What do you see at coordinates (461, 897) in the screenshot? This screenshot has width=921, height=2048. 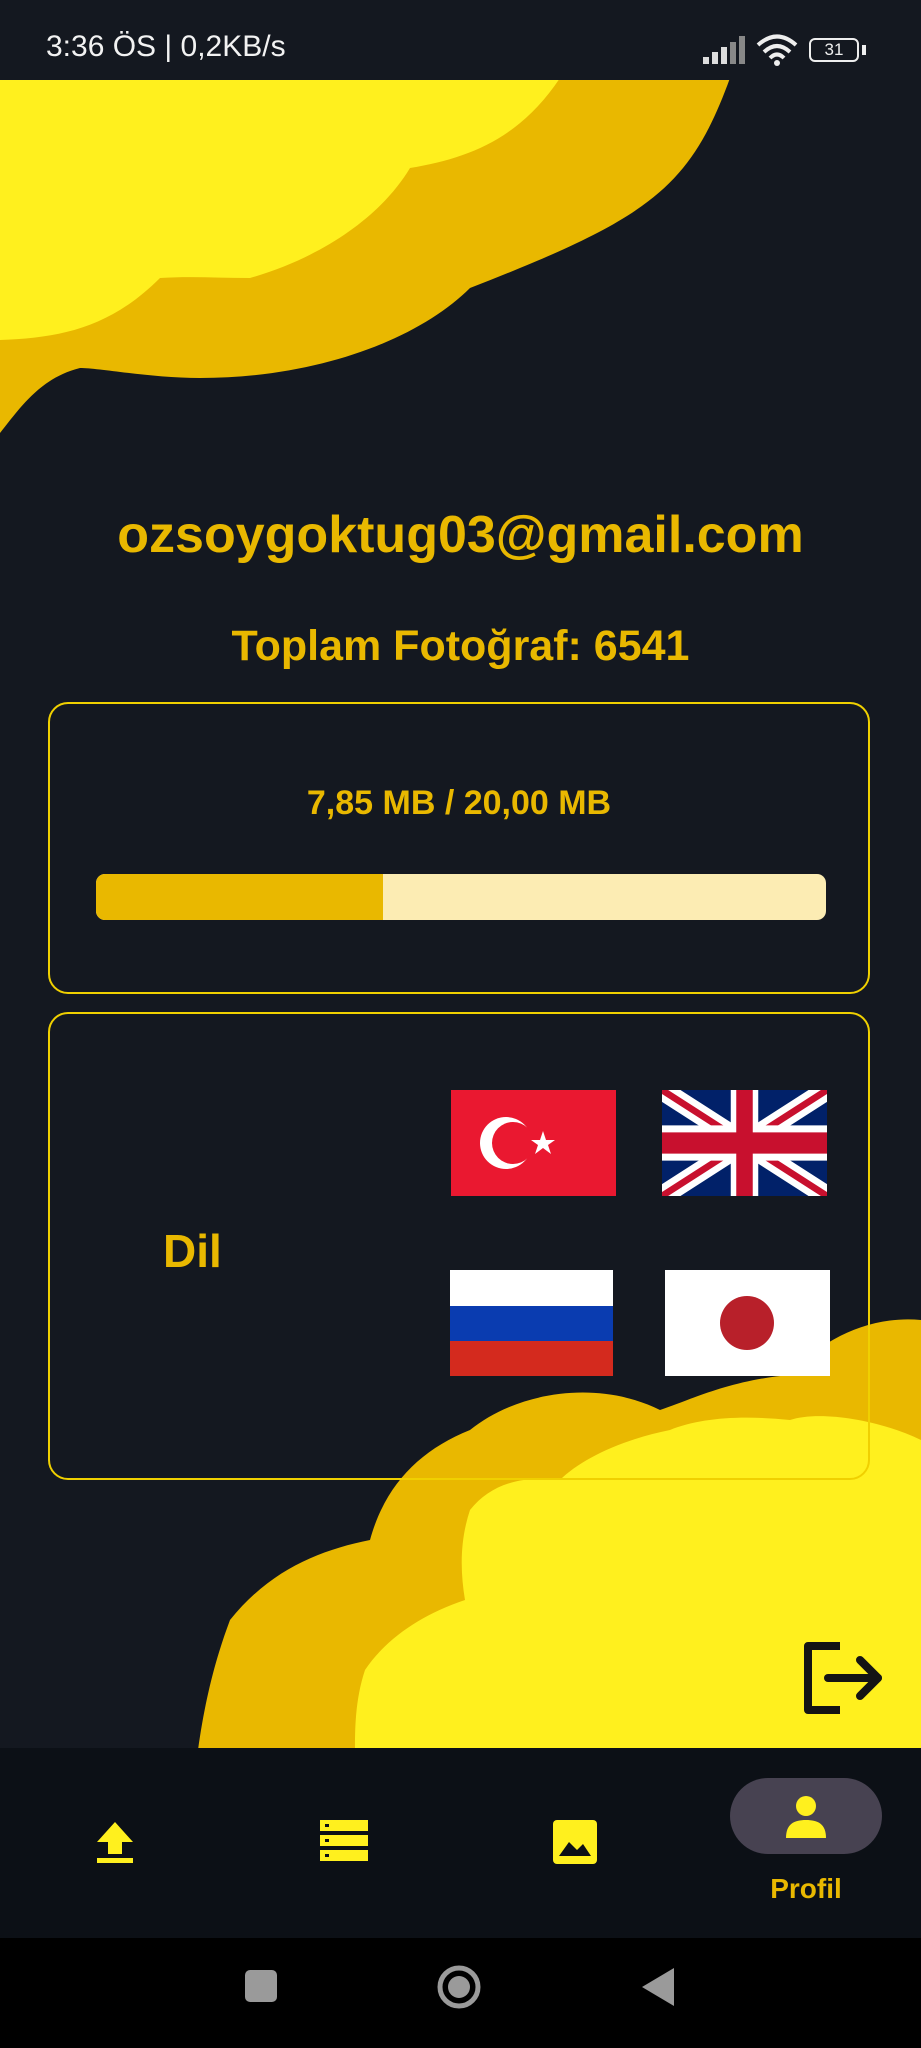 I see `storage-progress-bar` at bounding box center [461, 897].